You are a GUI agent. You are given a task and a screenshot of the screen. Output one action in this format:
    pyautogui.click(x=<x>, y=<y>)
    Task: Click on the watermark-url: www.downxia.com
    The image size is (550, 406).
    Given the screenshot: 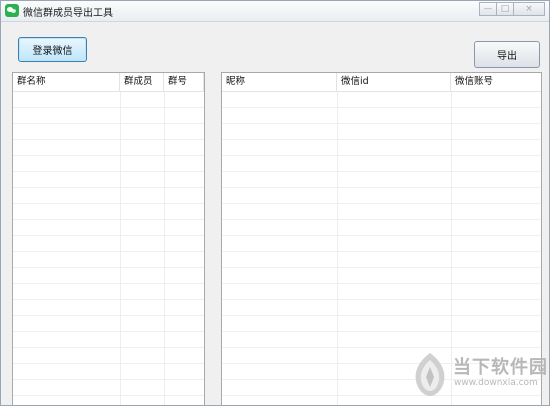 What is the action you would take?
    pyautogui.click(x=496, y=383)
    